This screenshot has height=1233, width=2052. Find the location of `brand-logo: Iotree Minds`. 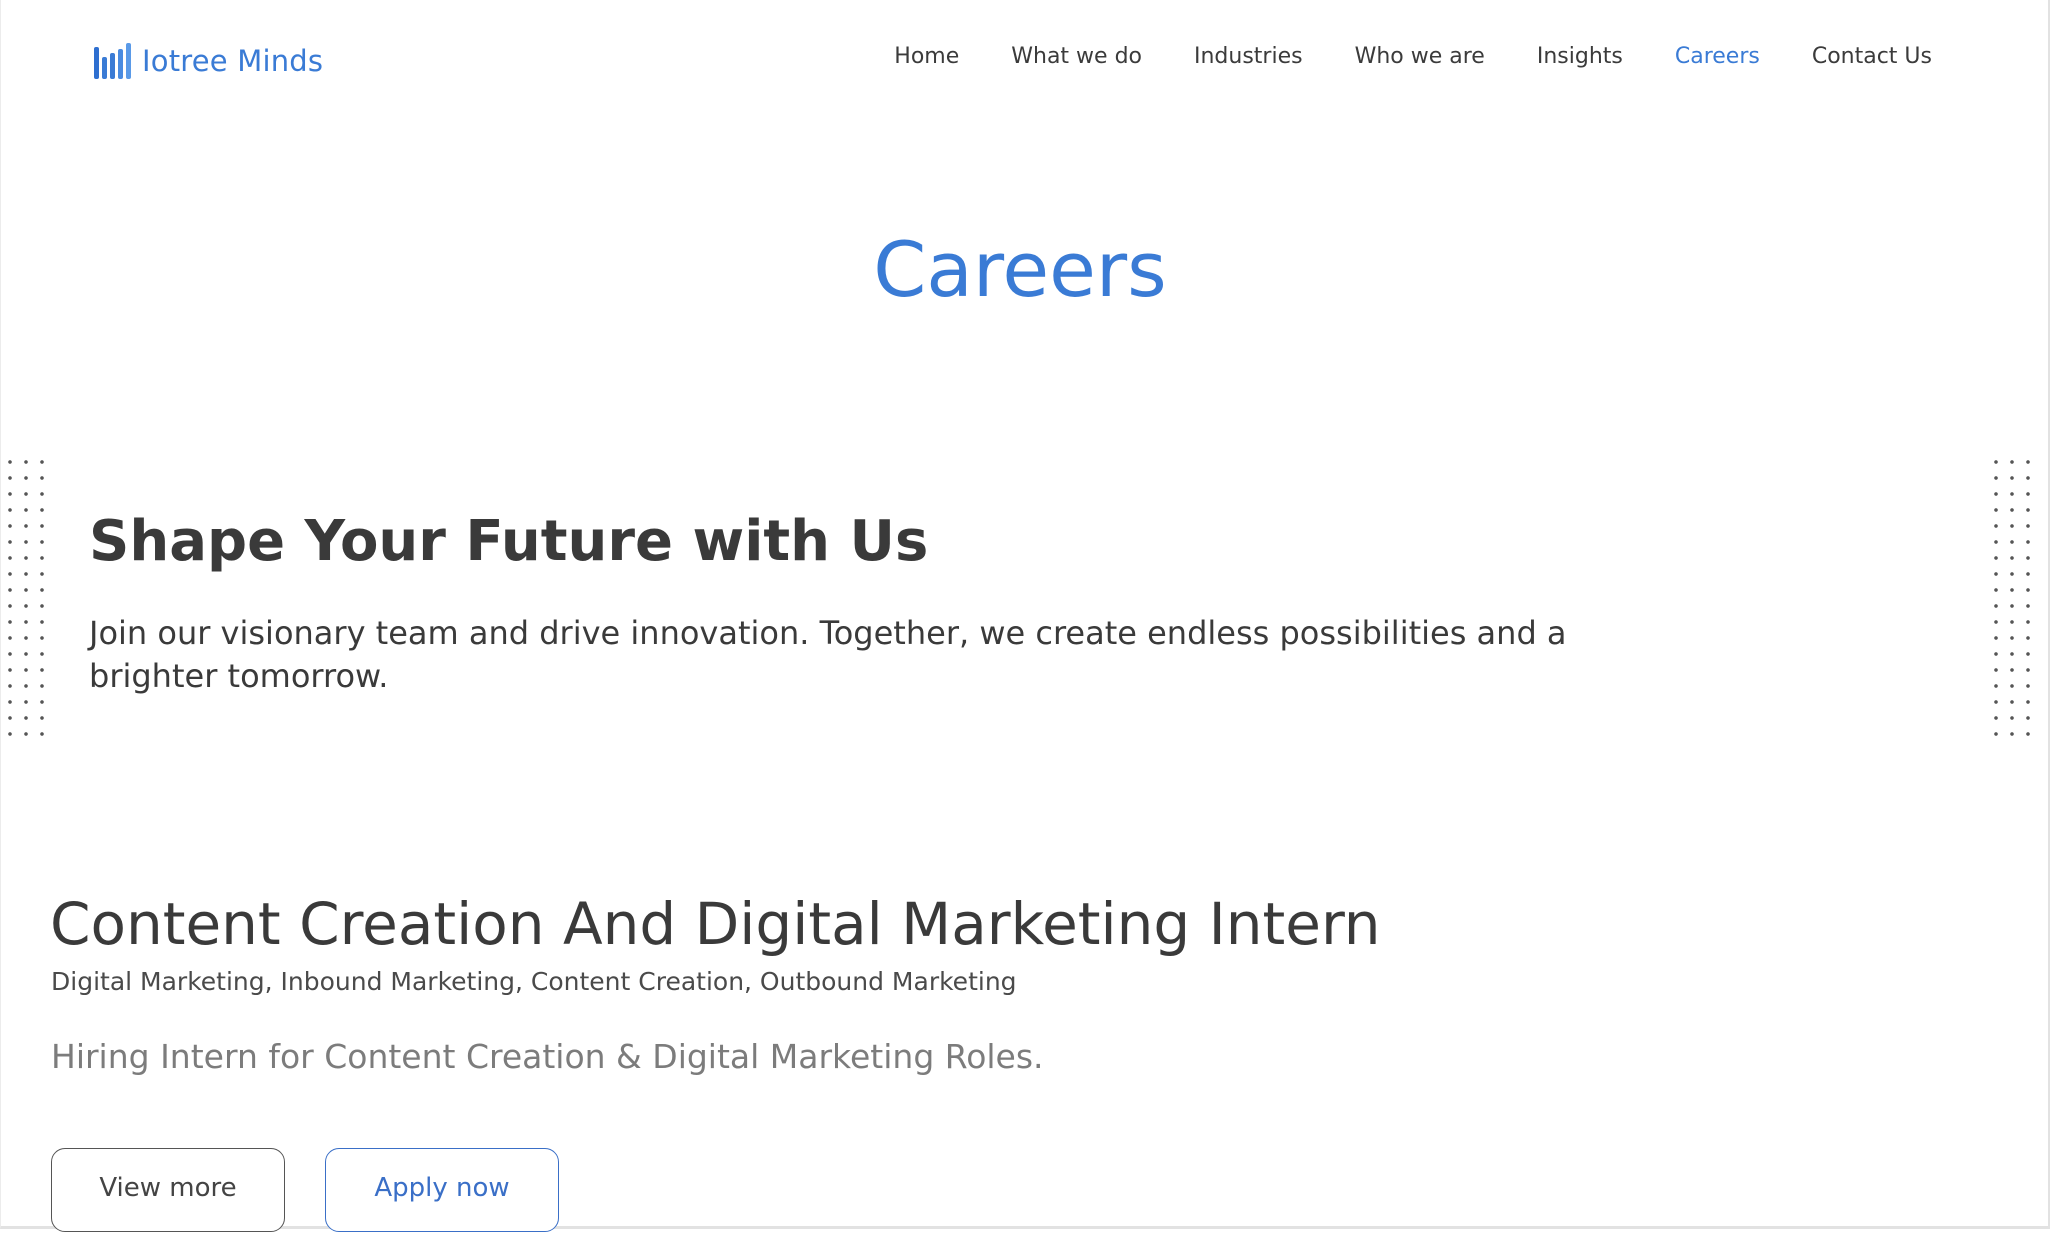

brand-logo: Iotree Minds is located at coordinates (207, 61).